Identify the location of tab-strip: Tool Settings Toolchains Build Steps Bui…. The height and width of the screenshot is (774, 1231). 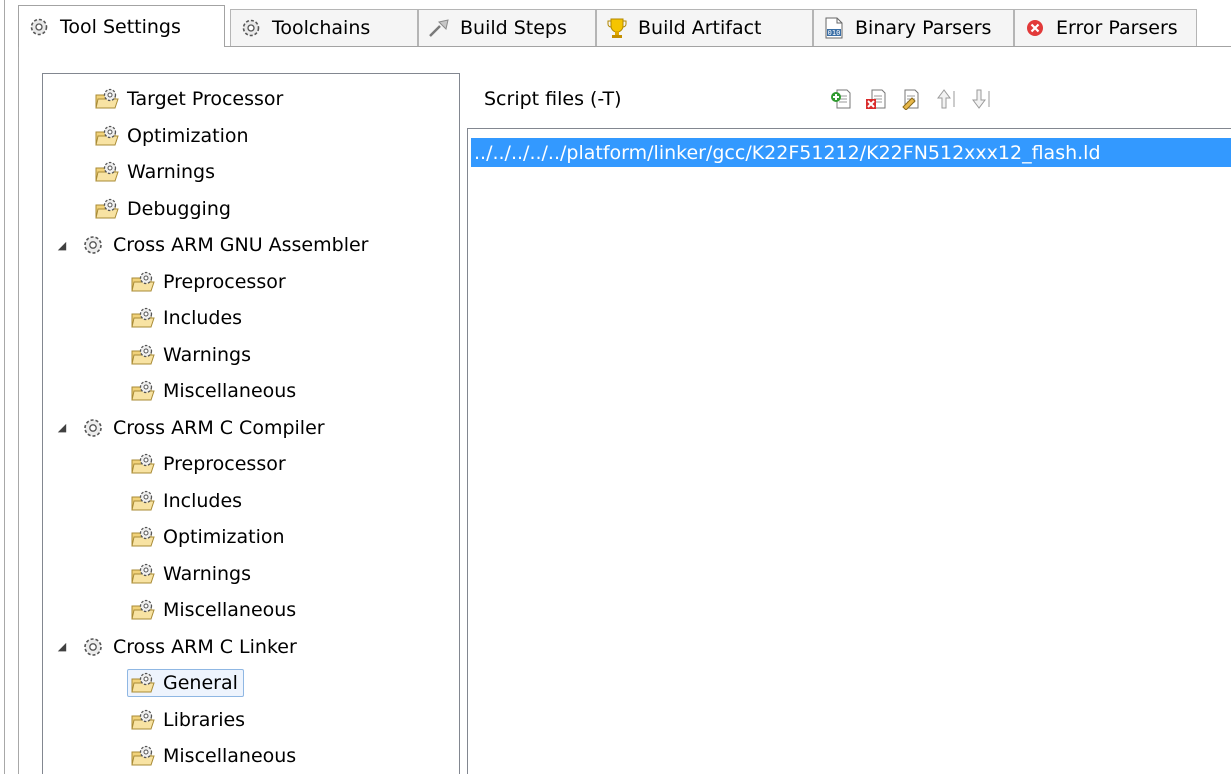
(624, 24).